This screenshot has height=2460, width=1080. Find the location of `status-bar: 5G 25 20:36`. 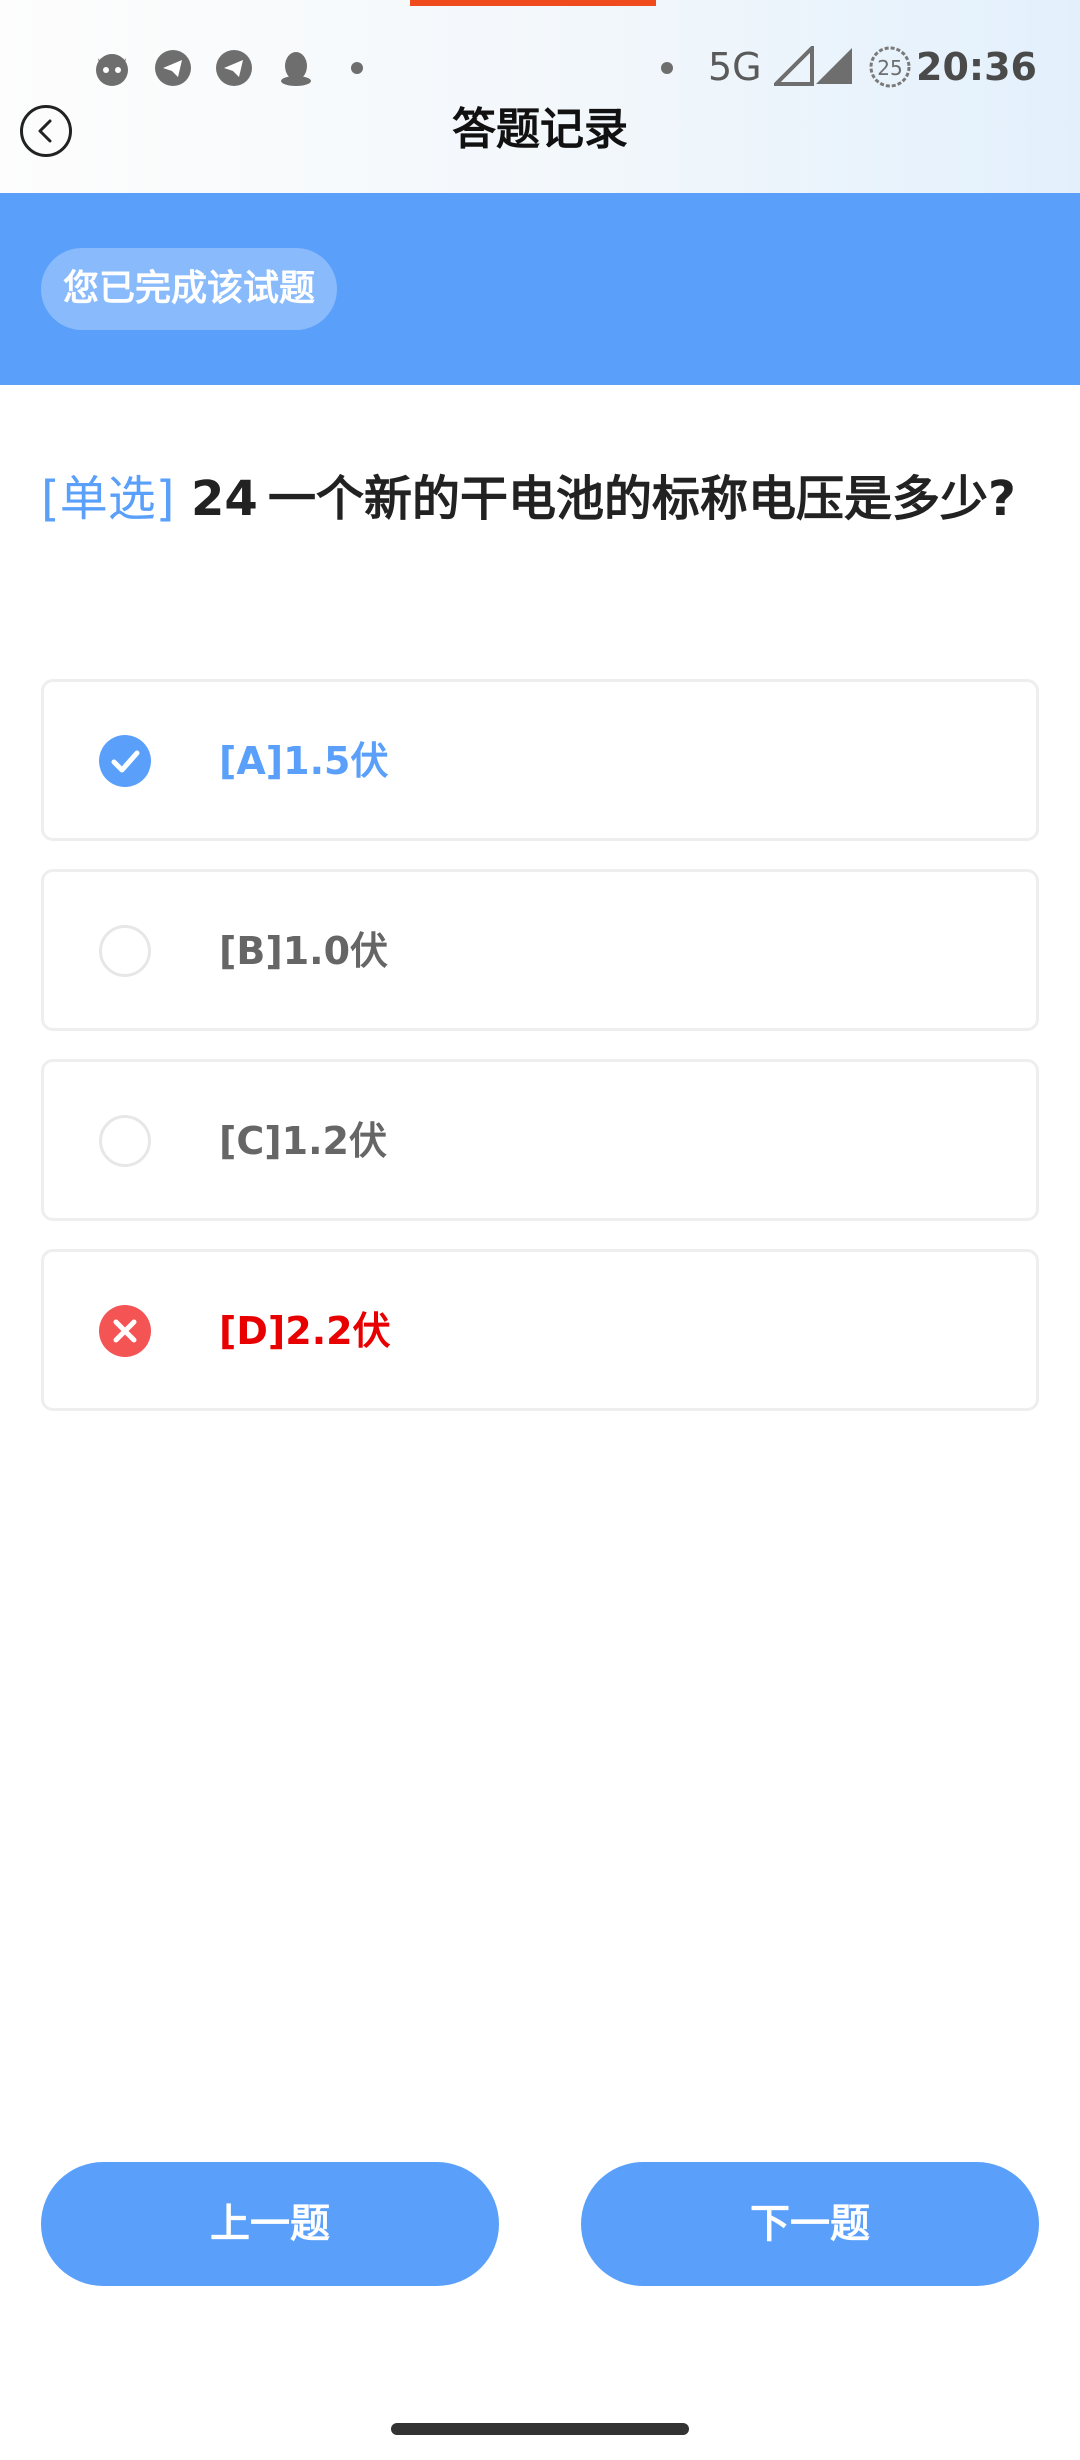

status-bar: 5G 25 20:36 is located at coordinates (540, 68).